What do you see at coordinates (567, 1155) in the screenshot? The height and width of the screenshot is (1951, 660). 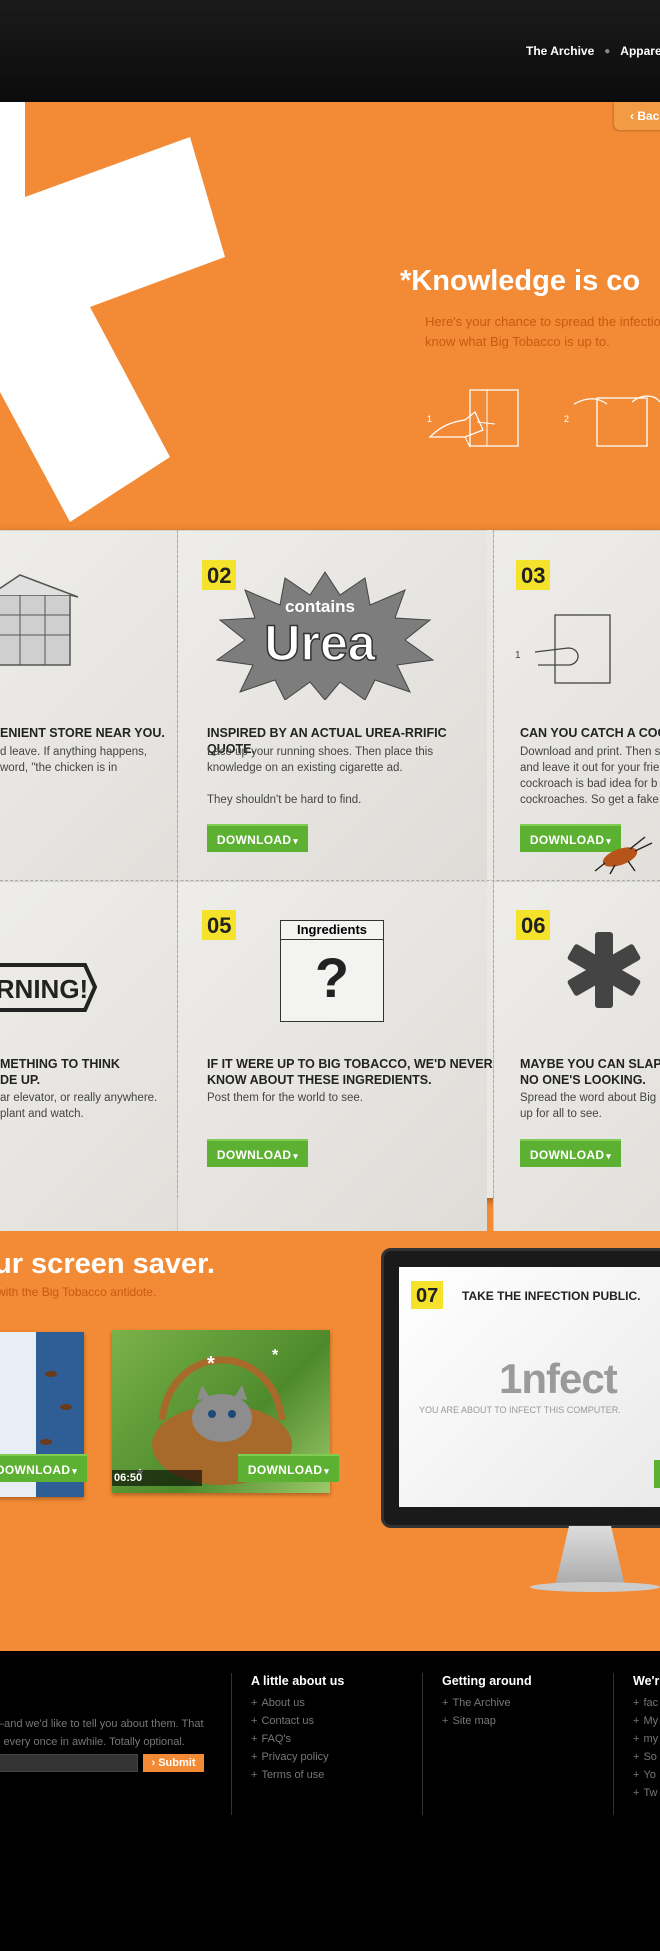 I see `card-6-download-label: DOWNLOAD` at bounding box center [567, 1155].